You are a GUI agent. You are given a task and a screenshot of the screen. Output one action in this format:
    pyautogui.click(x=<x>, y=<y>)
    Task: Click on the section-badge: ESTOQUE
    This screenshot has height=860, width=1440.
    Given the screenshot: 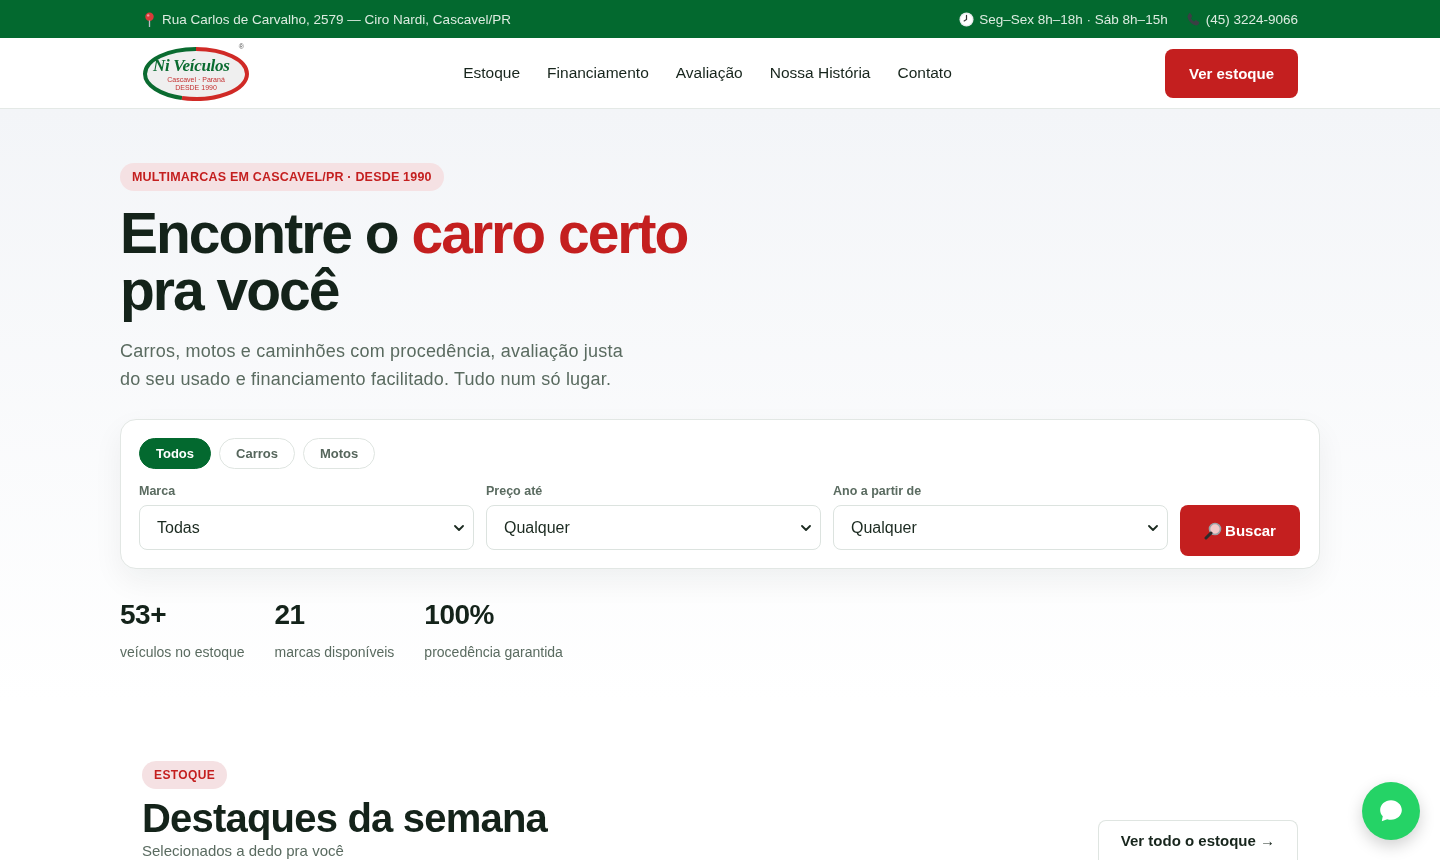 What is the action you would take?
    pyautogui.click(x=185, y=775)
    